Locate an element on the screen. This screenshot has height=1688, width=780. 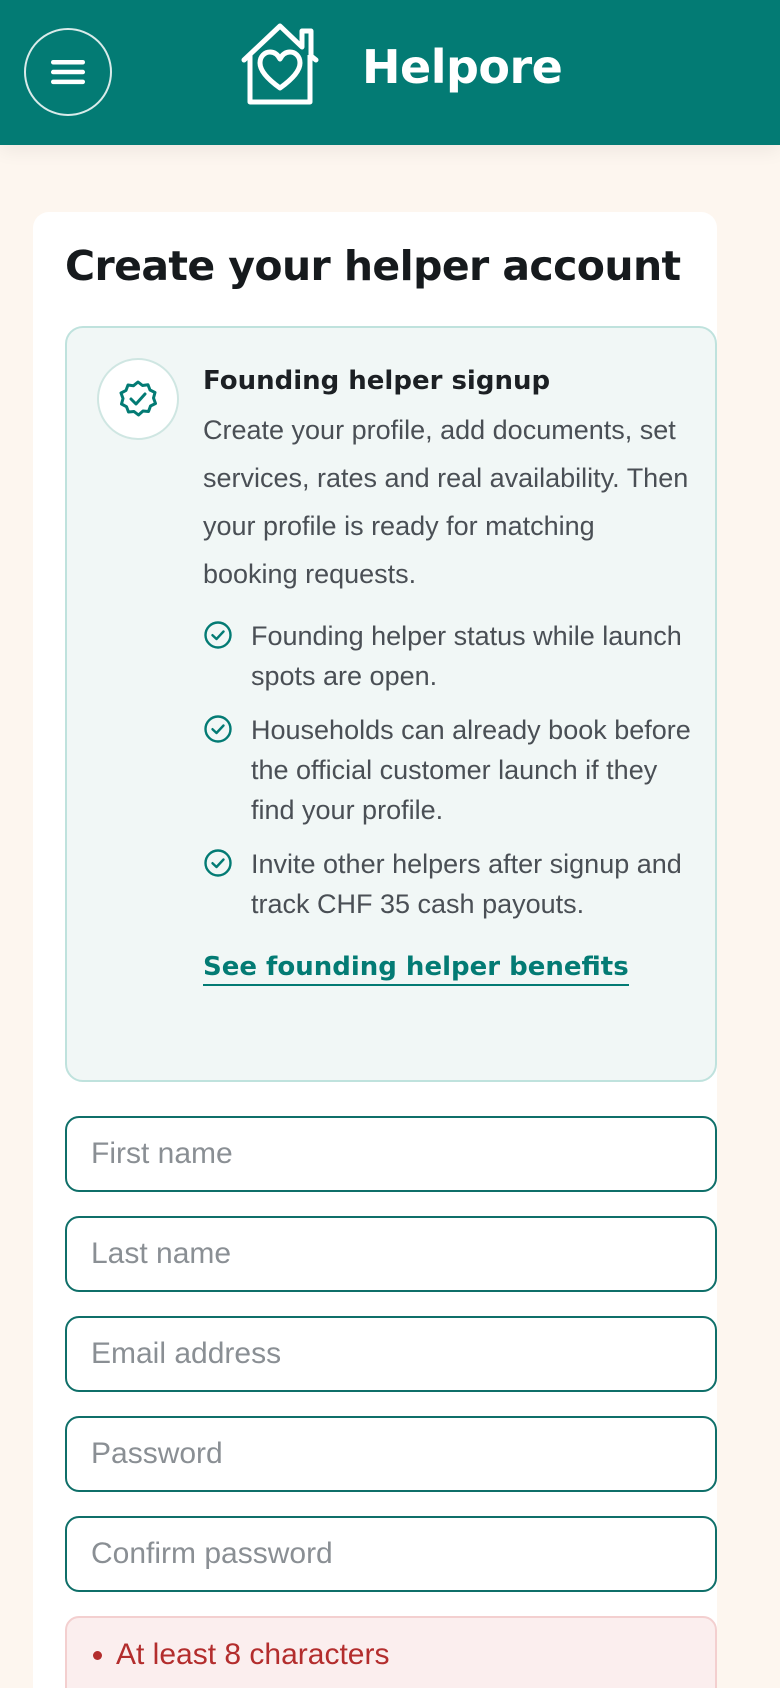
verified-badge-icon is located at coordinates (138, 398).